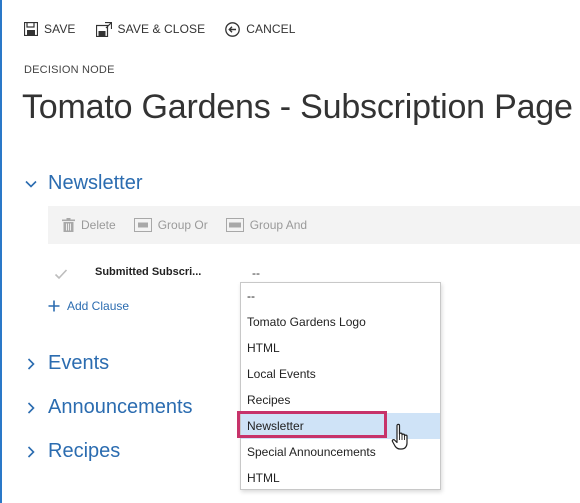 The width and height of the screenshot is (580, 503). What do you see at coordinates (312, 424) in the screenshot?
I see `selection-highlight-box` at bounding box center [312, 424].